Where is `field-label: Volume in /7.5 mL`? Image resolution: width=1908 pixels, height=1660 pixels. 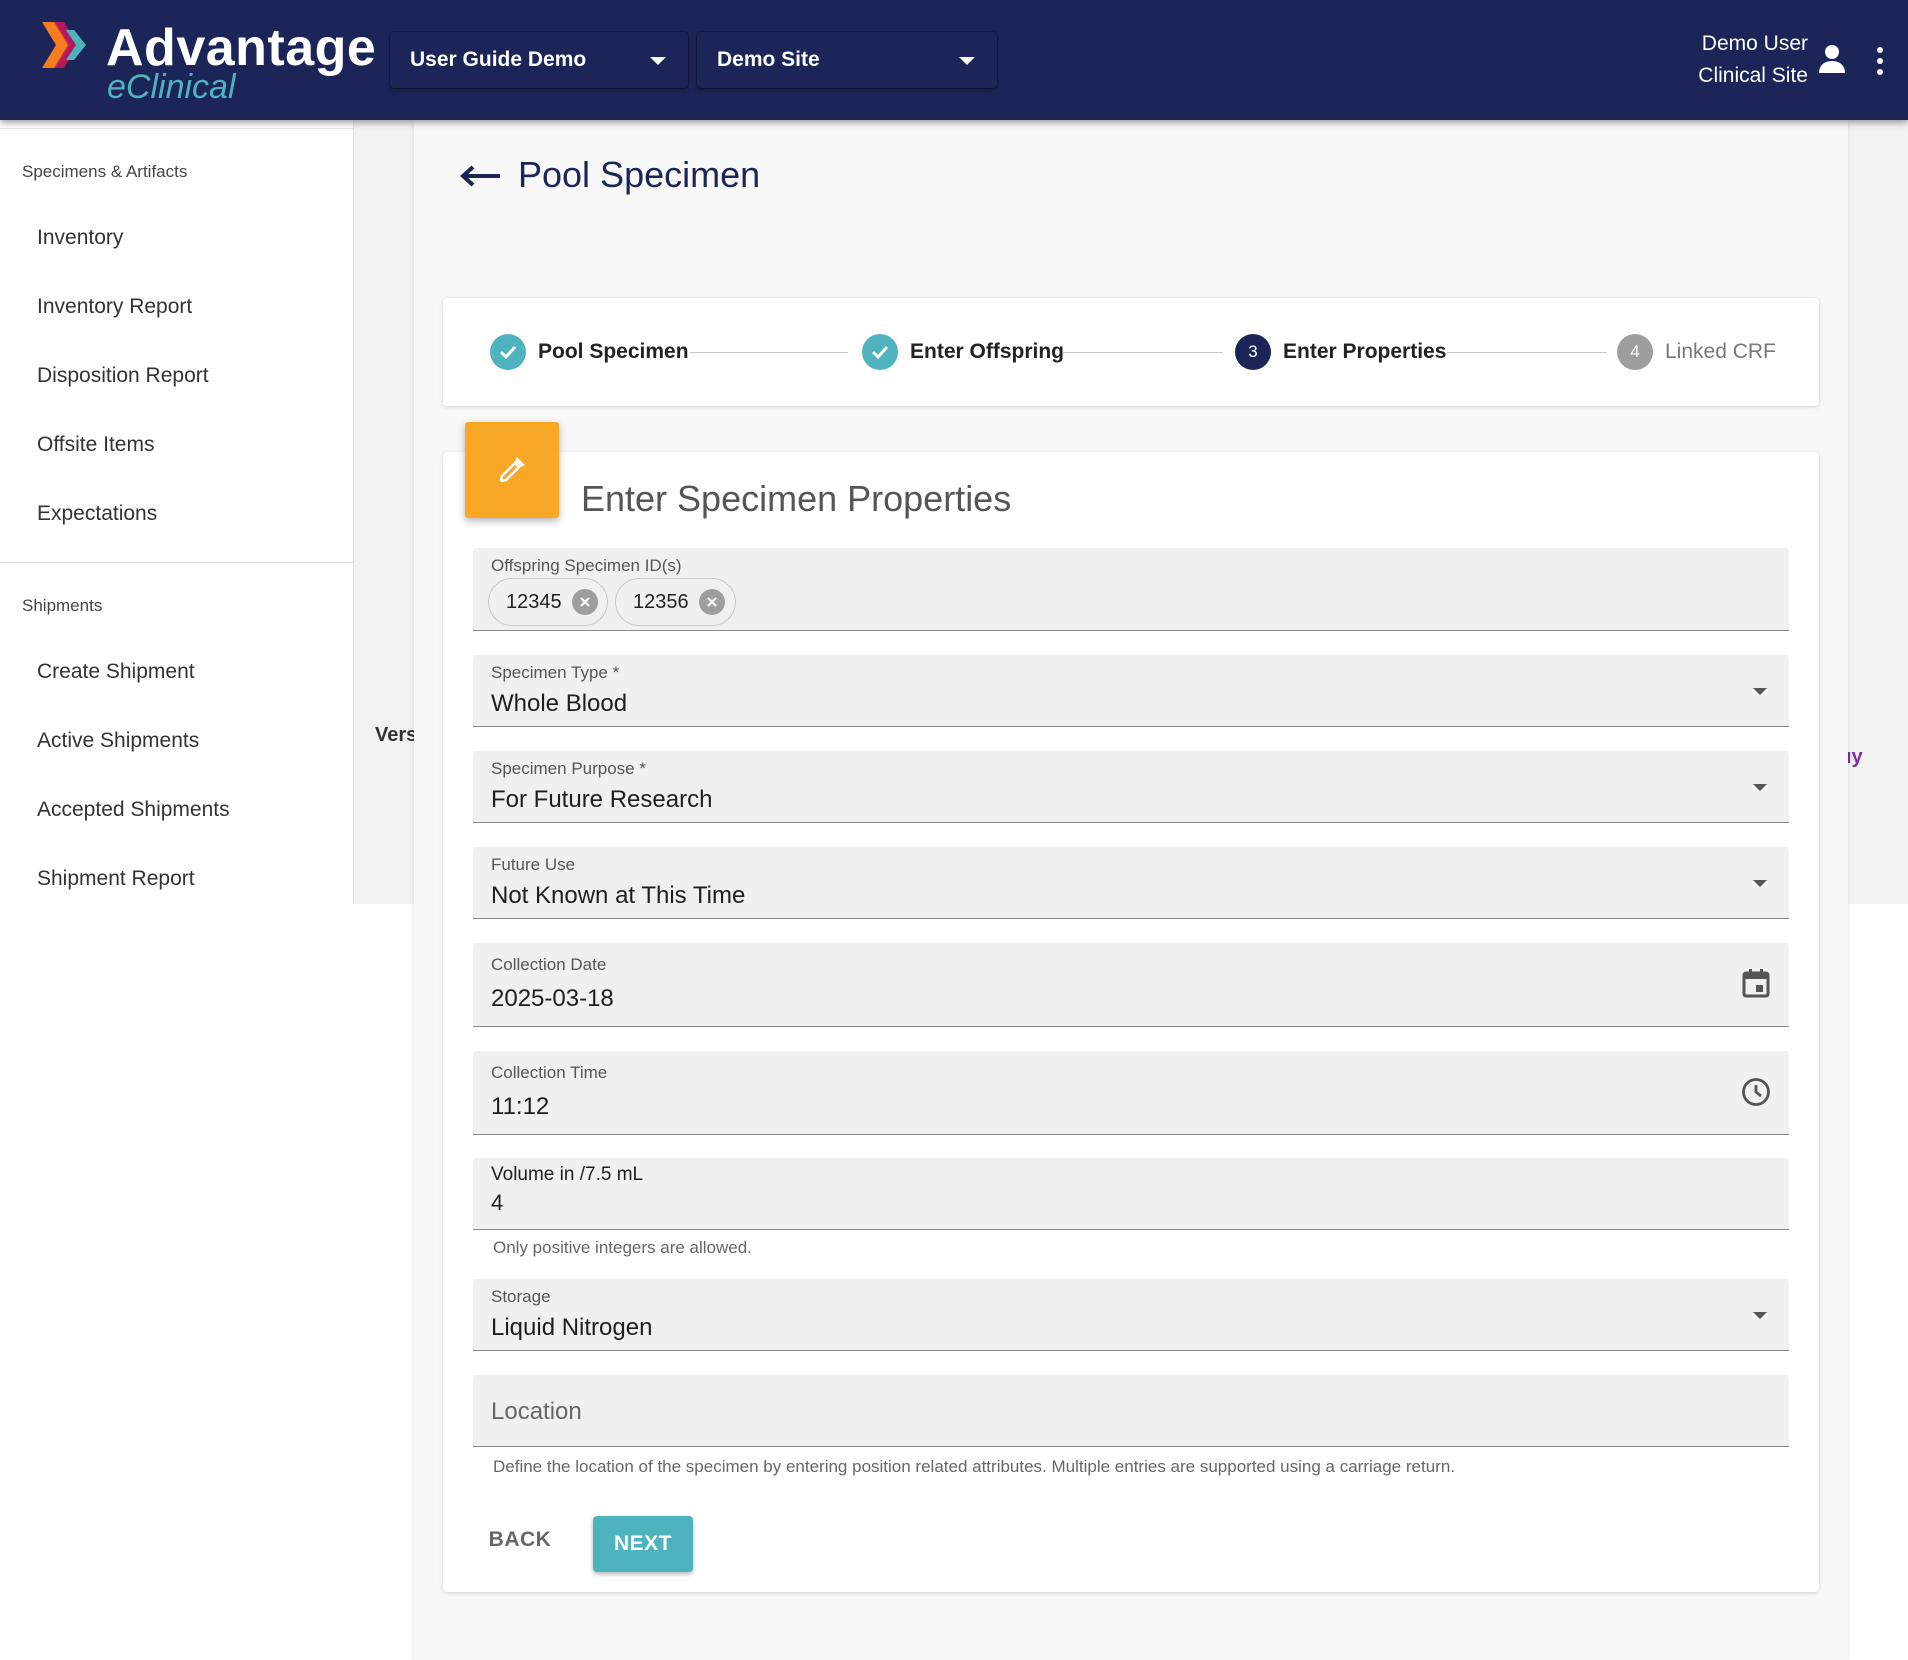
field-label: Volume in /7.5 mL is located at coordinates (567, 1174).